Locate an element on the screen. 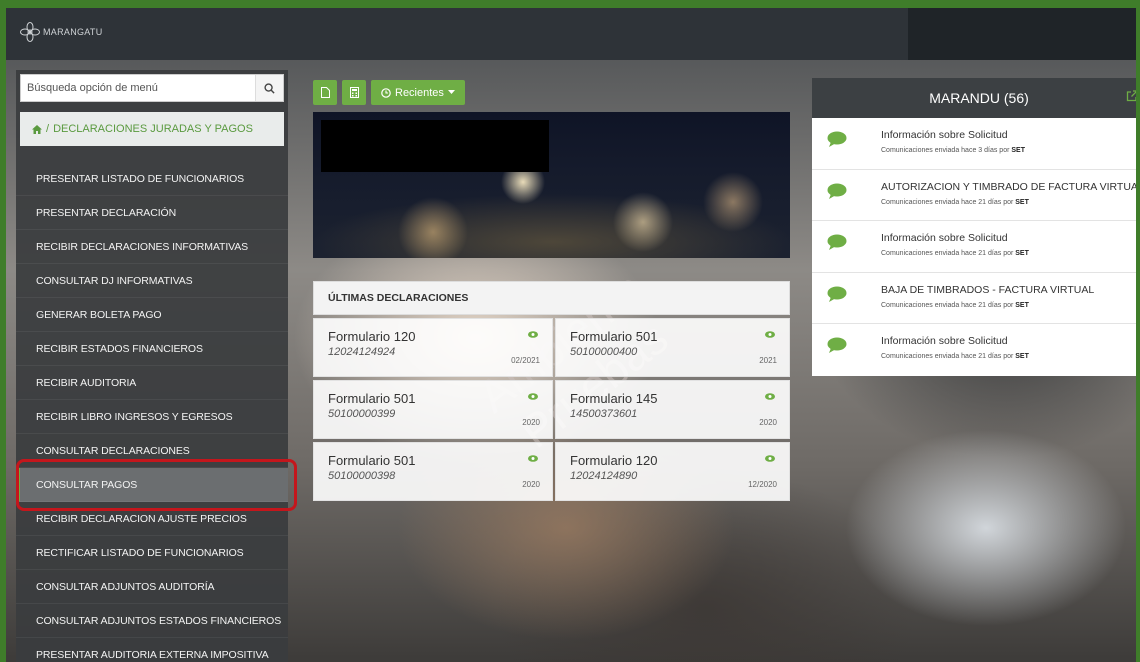 Image resolution: width=1140 pixels, height=662 pixels. sidebar-item-recibir-declaracion-ajuste-precios: RECIBIR DECLARACION AJUSTE PRECIOS is located at coordinates (152, 519).